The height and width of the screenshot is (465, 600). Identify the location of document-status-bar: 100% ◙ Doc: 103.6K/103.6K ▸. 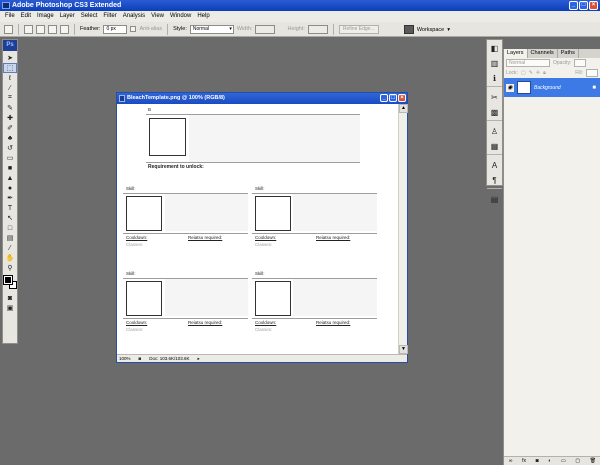
(262, 358).